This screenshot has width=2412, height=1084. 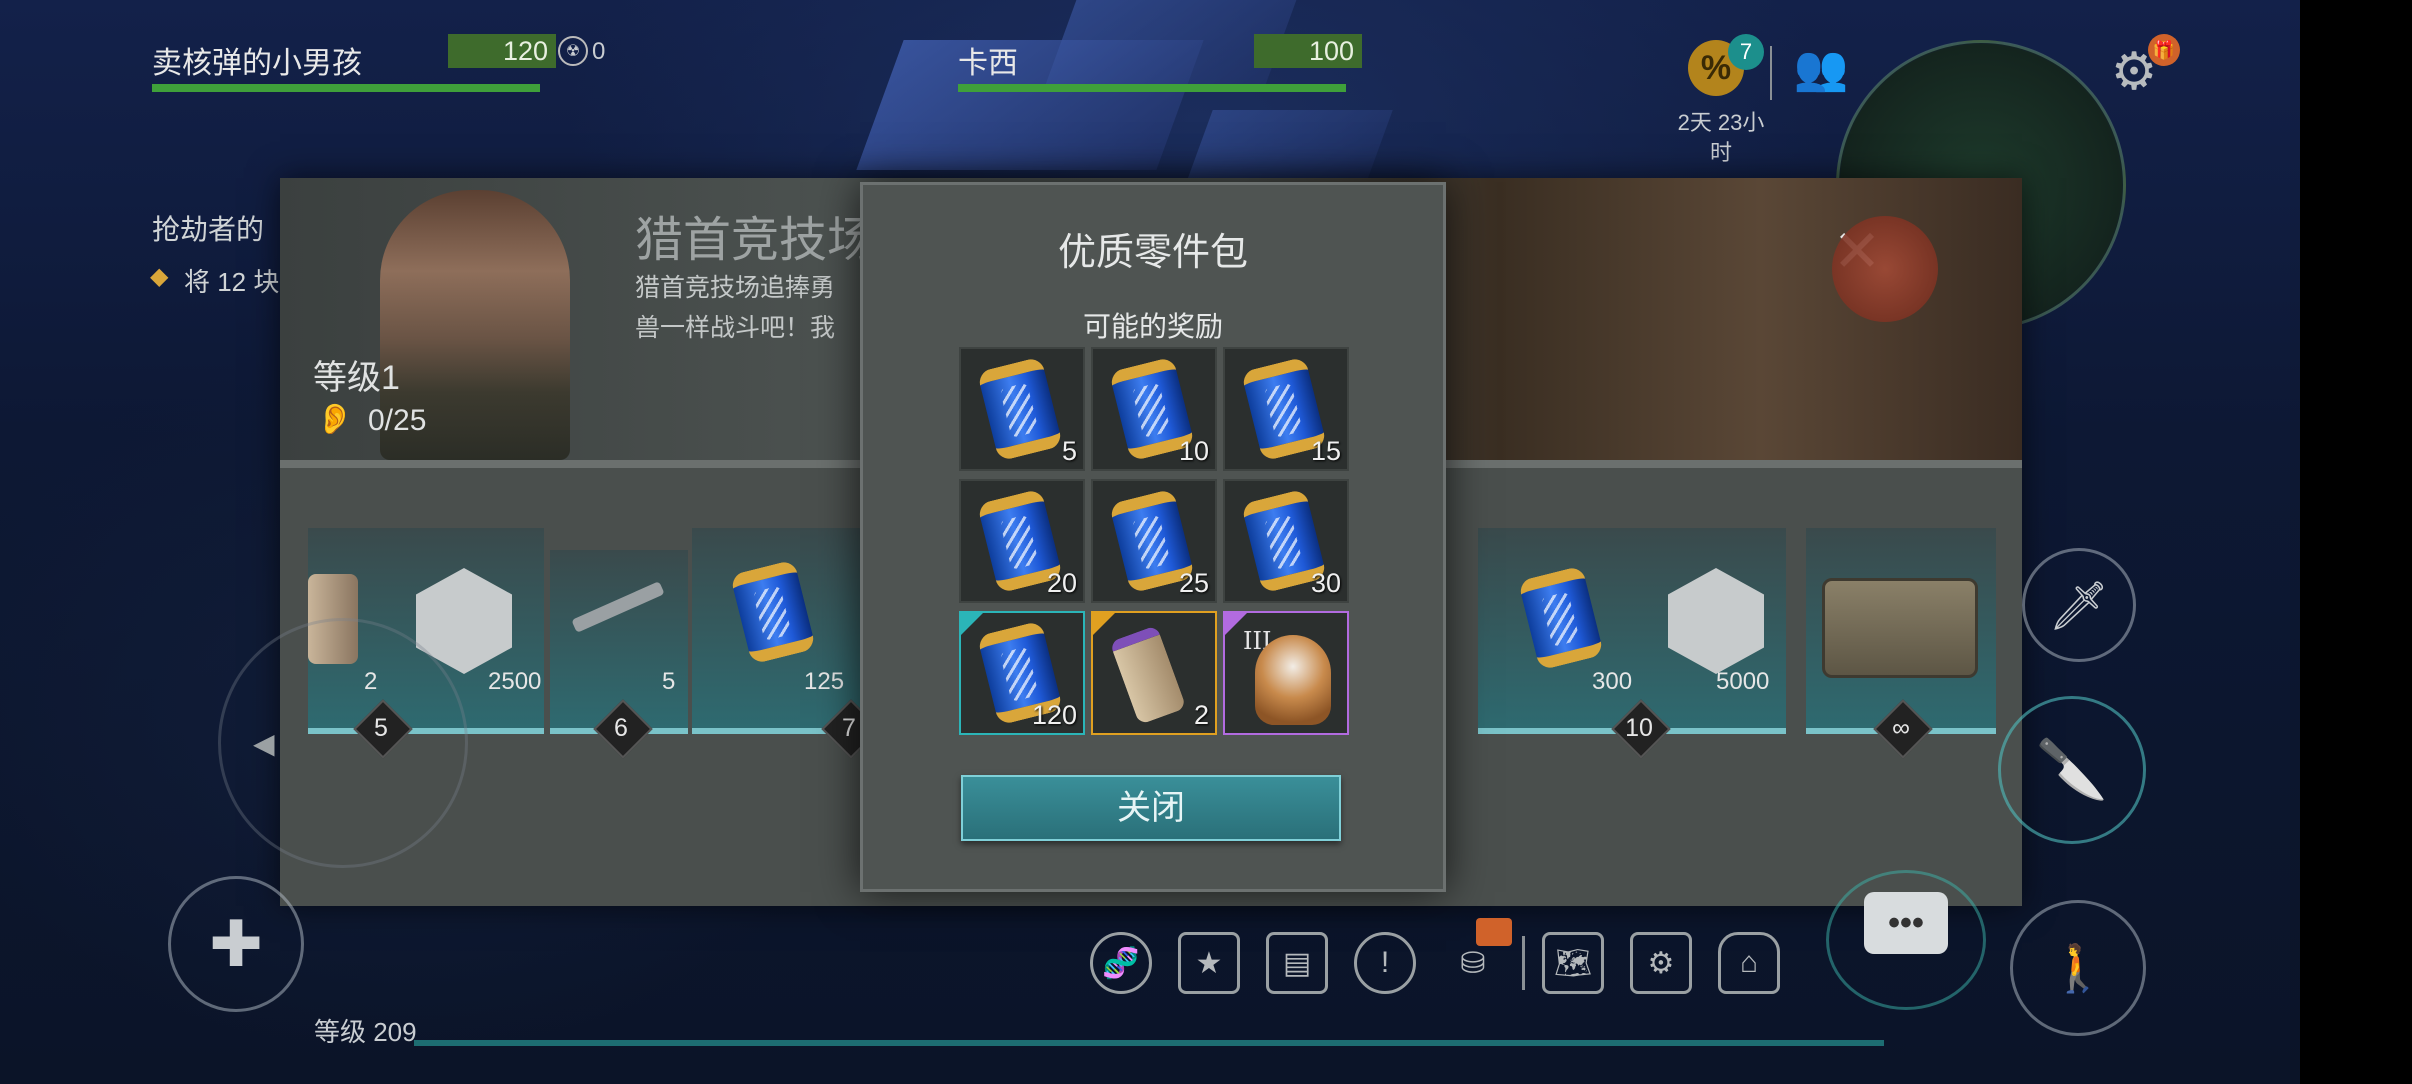 What do you see at coordinates (2164, 50) in the screenshot?
I see `gift-icon: 🎁` at bounding box center [2164, 50].